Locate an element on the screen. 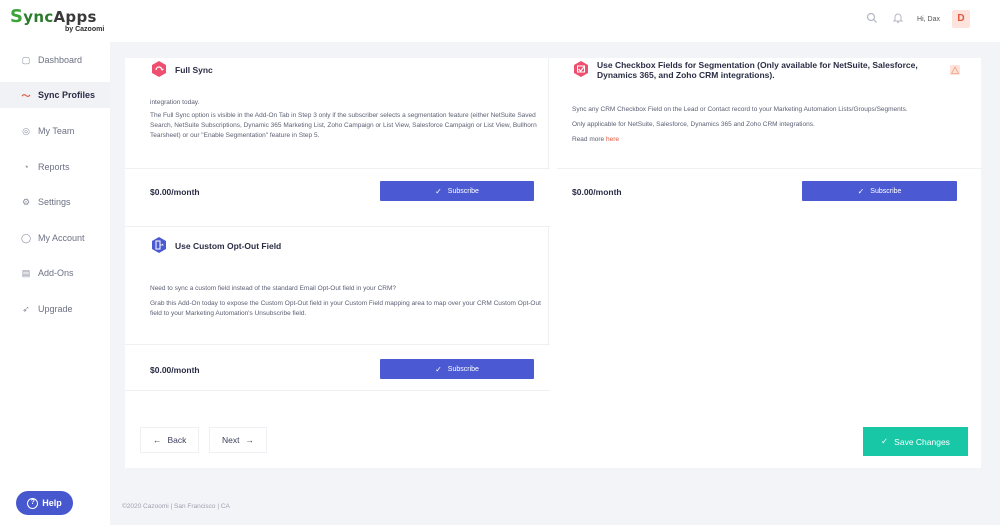 The image size is (1000, 525). checkbox-badge-icon is located at coordinates (581, 69).